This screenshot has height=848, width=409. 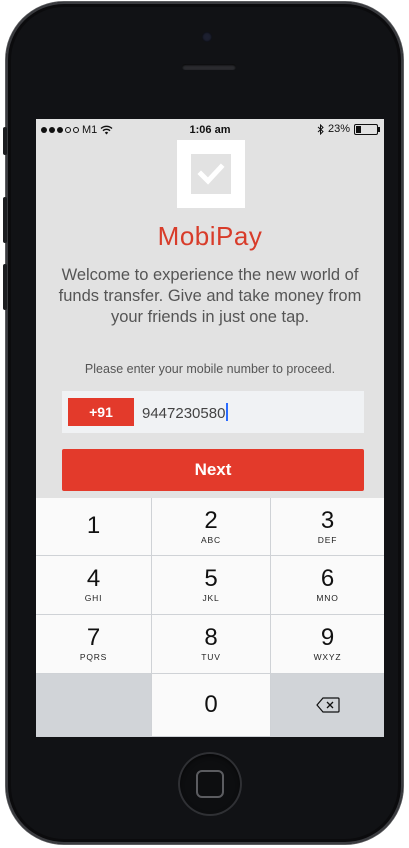 What do you see at coordinates (93, 657) in the screenshot?
I see `key-letters: PQRS` at bounding box center [93, 657].